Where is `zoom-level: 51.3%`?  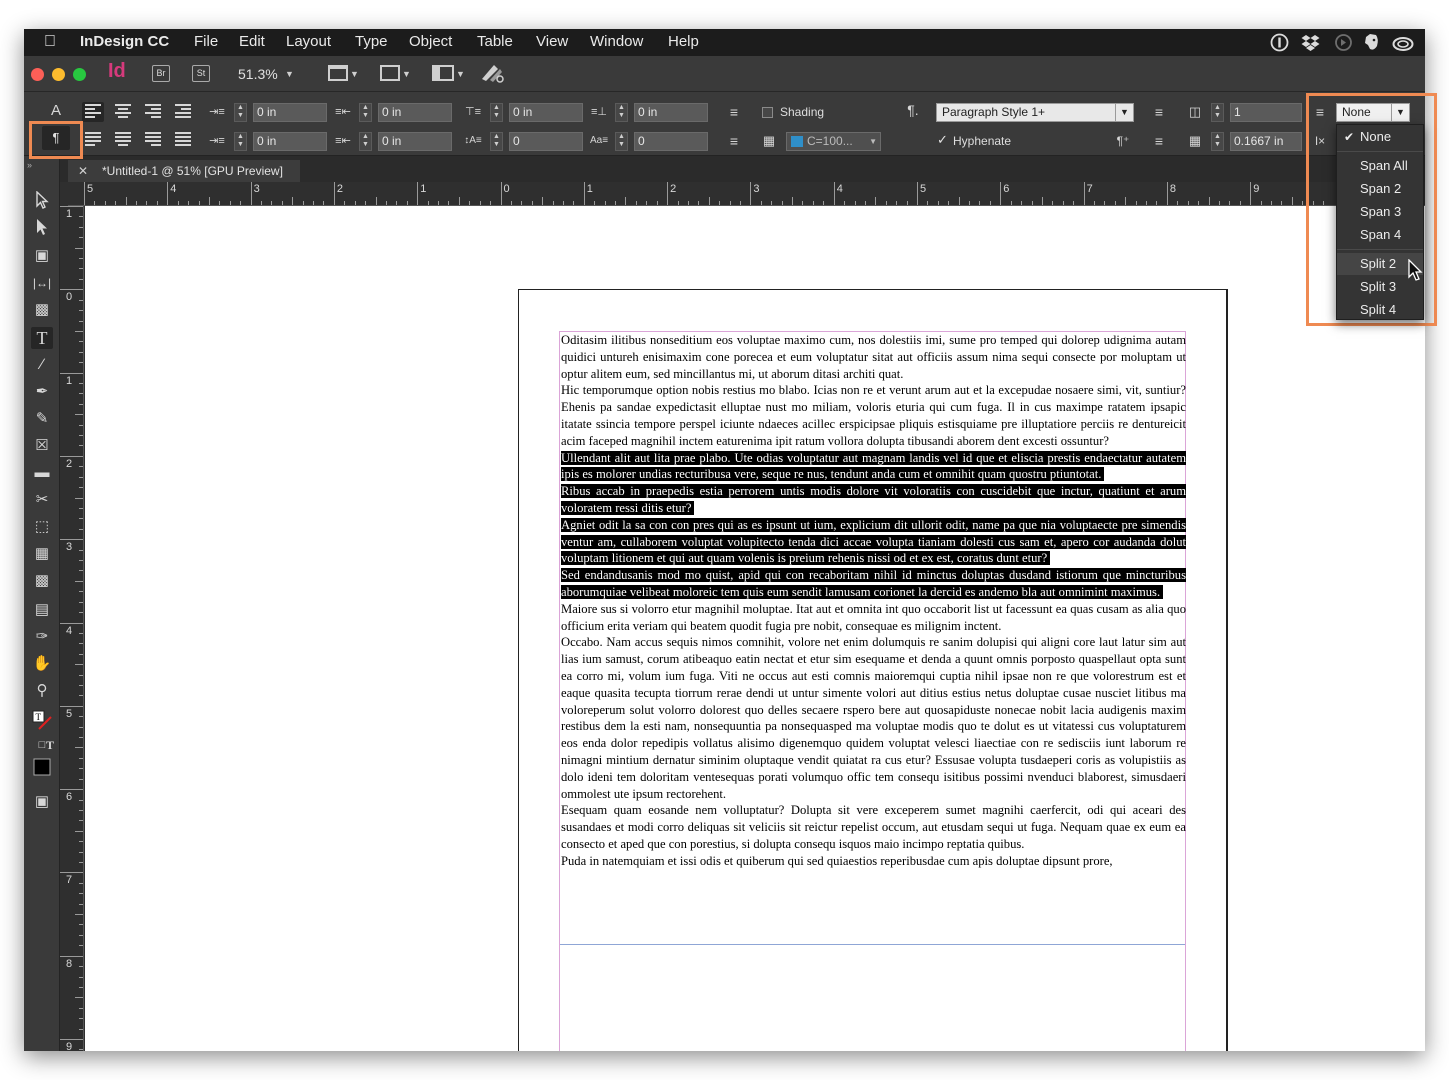
zoom-level: 51.3% is located at coordinates (258, 74).